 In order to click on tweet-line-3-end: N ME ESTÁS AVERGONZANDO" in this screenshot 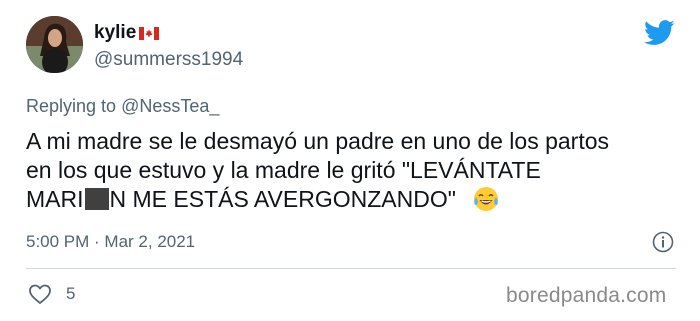, I will do `click(282, 199)`.